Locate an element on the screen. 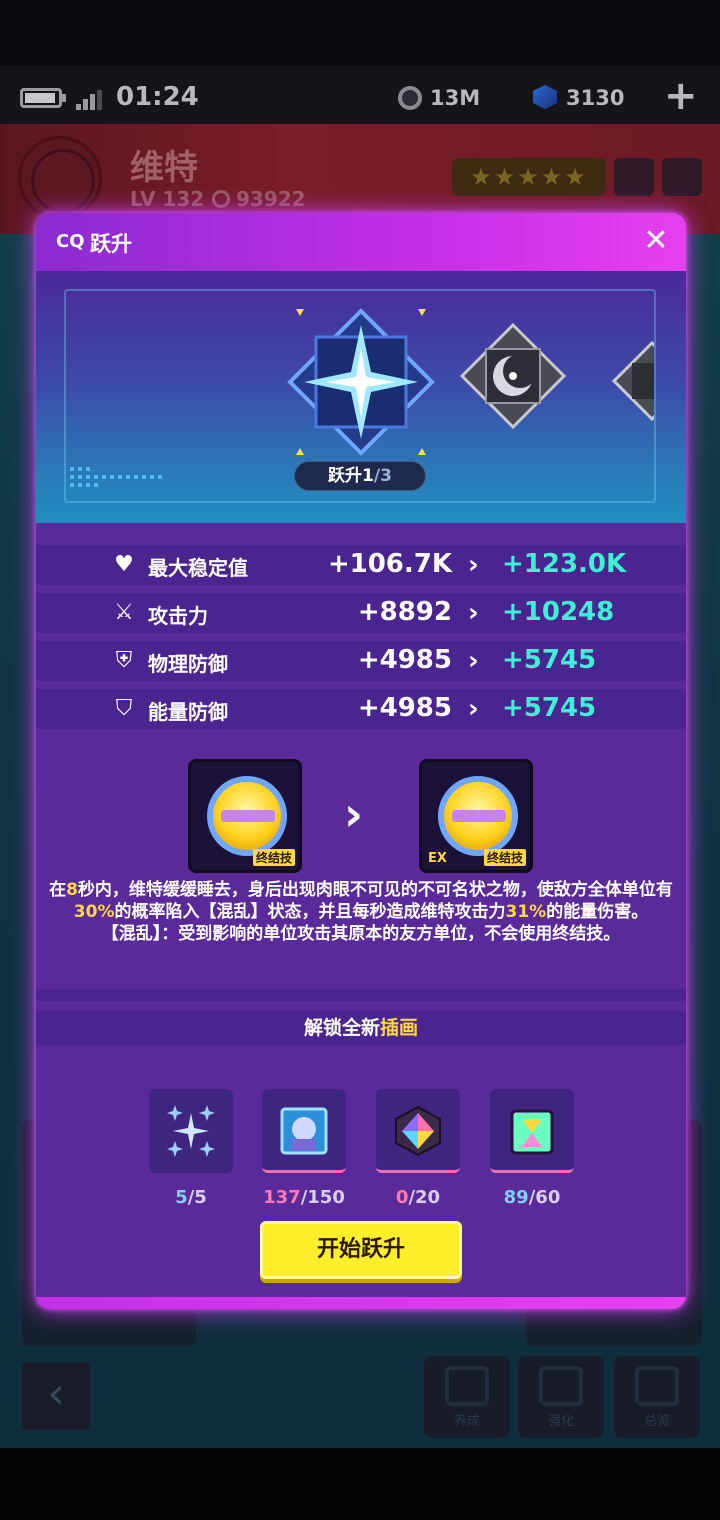 The image size is (720, 1520). material-count: 0/20 is located at coordinates (418, 1197).